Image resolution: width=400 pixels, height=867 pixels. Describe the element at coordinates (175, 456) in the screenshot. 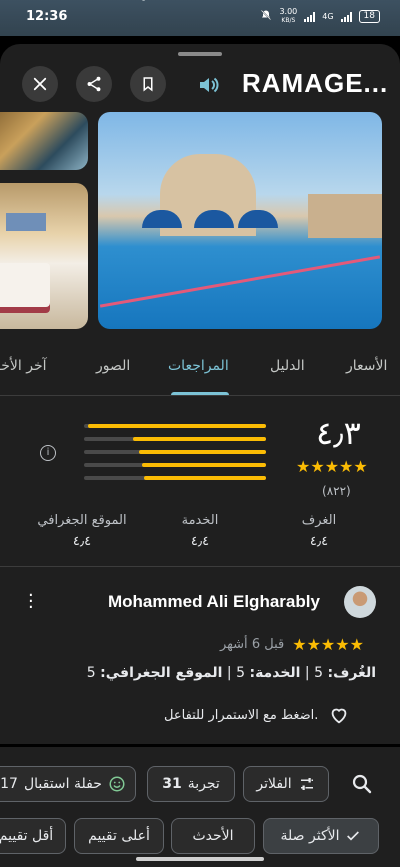

I see `rating-distribution` at that location.